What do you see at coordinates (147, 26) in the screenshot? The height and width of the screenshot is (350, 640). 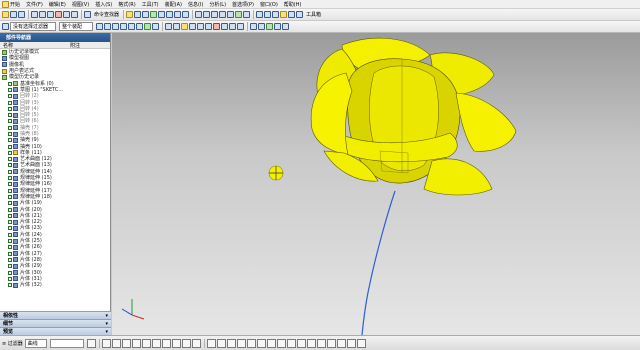 I see `snap-point-icon` at bounding box center [147, 26].